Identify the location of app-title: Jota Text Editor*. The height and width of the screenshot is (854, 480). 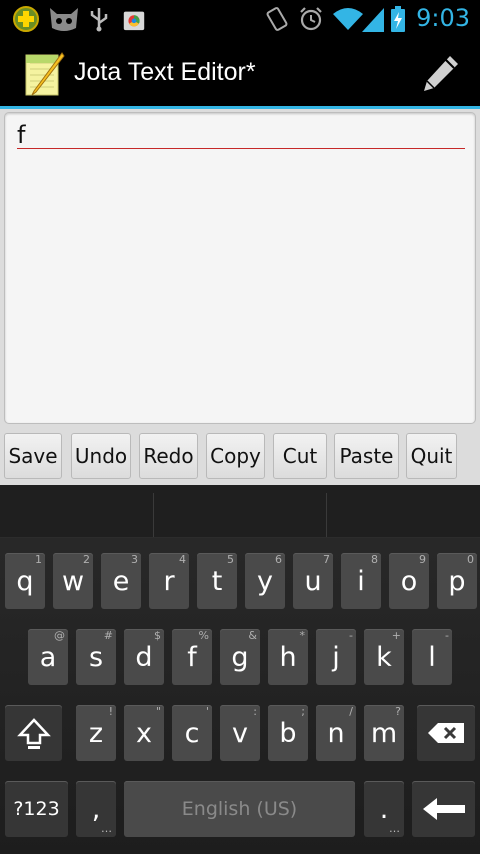
(165, 72).